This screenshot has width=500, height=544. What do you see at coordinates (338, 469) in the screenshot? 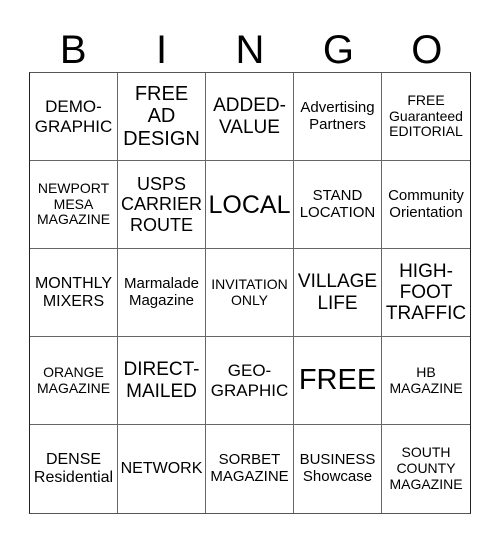
I see `bingo-cell-r5-c4: BUSINESS Showcase` at bounding box center [338, 469].